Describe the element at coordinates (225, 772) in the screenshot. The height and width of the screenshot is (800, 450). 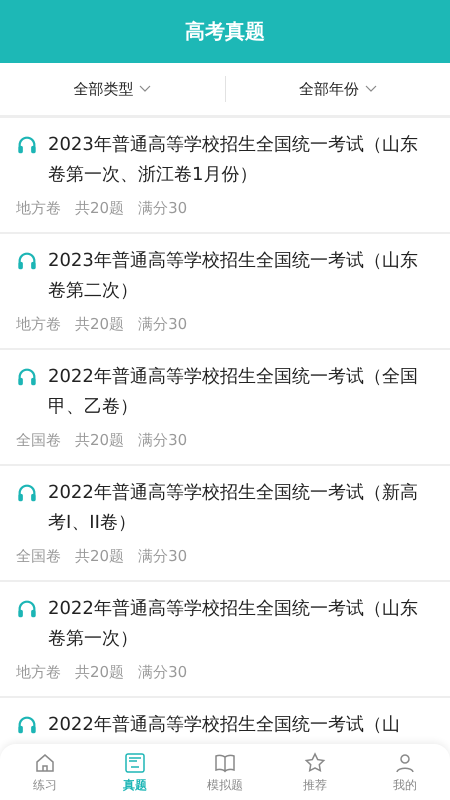
I see `tab-item: 模拟题` at that location.